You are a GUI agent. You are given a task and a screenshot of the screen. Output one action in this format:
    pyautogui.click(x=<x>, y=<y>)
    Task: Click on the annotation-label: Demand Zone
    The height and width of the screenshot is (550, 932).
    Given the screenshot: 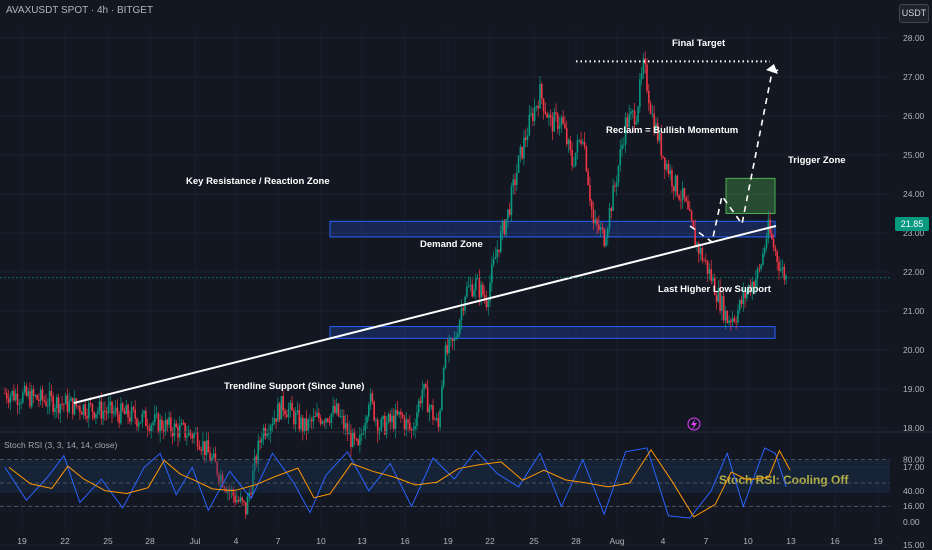 What is the action you would take?
    pyautogui.click(x=451, y=244)
    